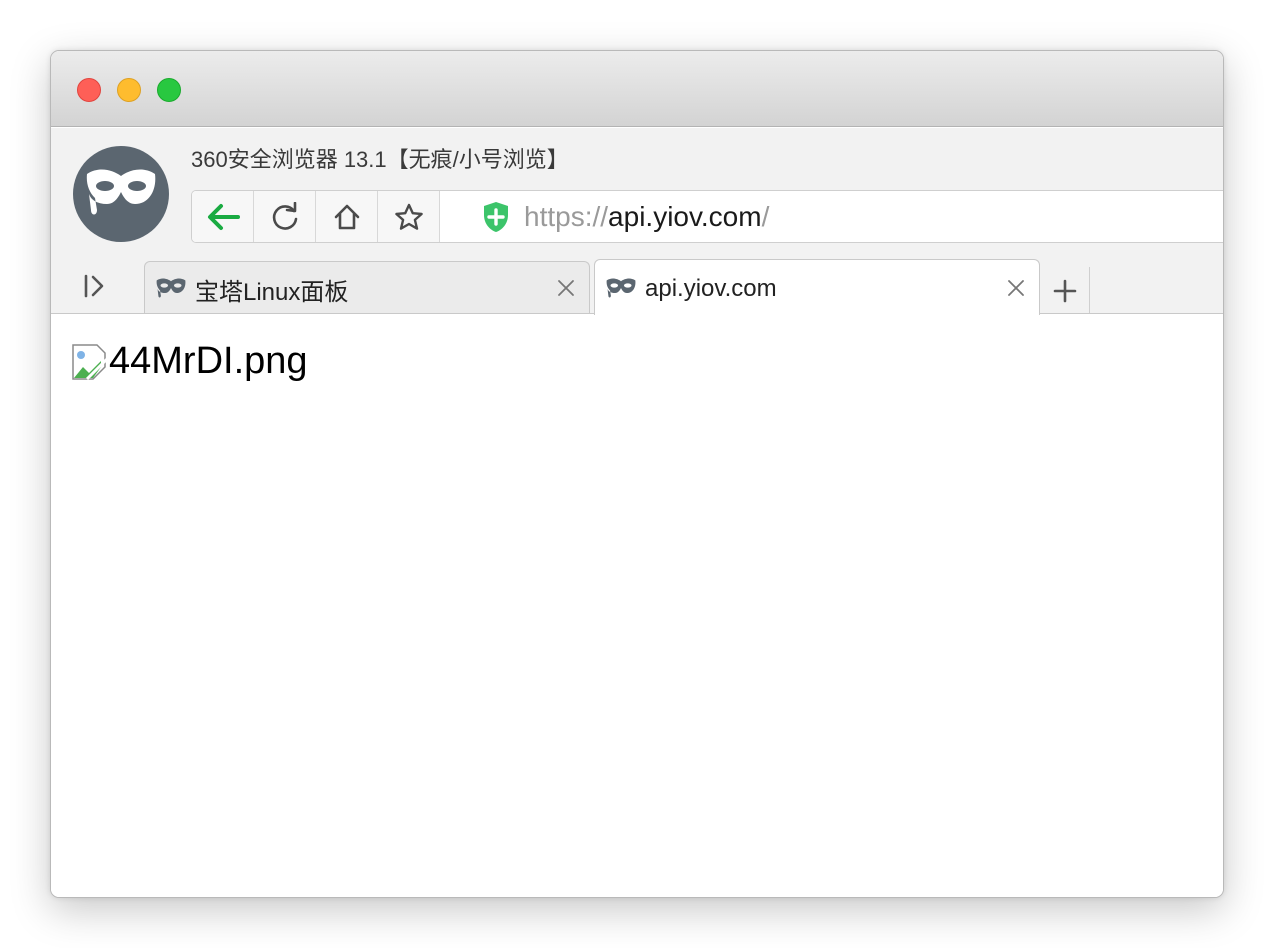 This screenshot has width=1274, height=948. What do you see at coordinates (272, 292) in the screenshot?
I see `tab-title: 宝塔Linux面板` at bounding box center [272, 292].